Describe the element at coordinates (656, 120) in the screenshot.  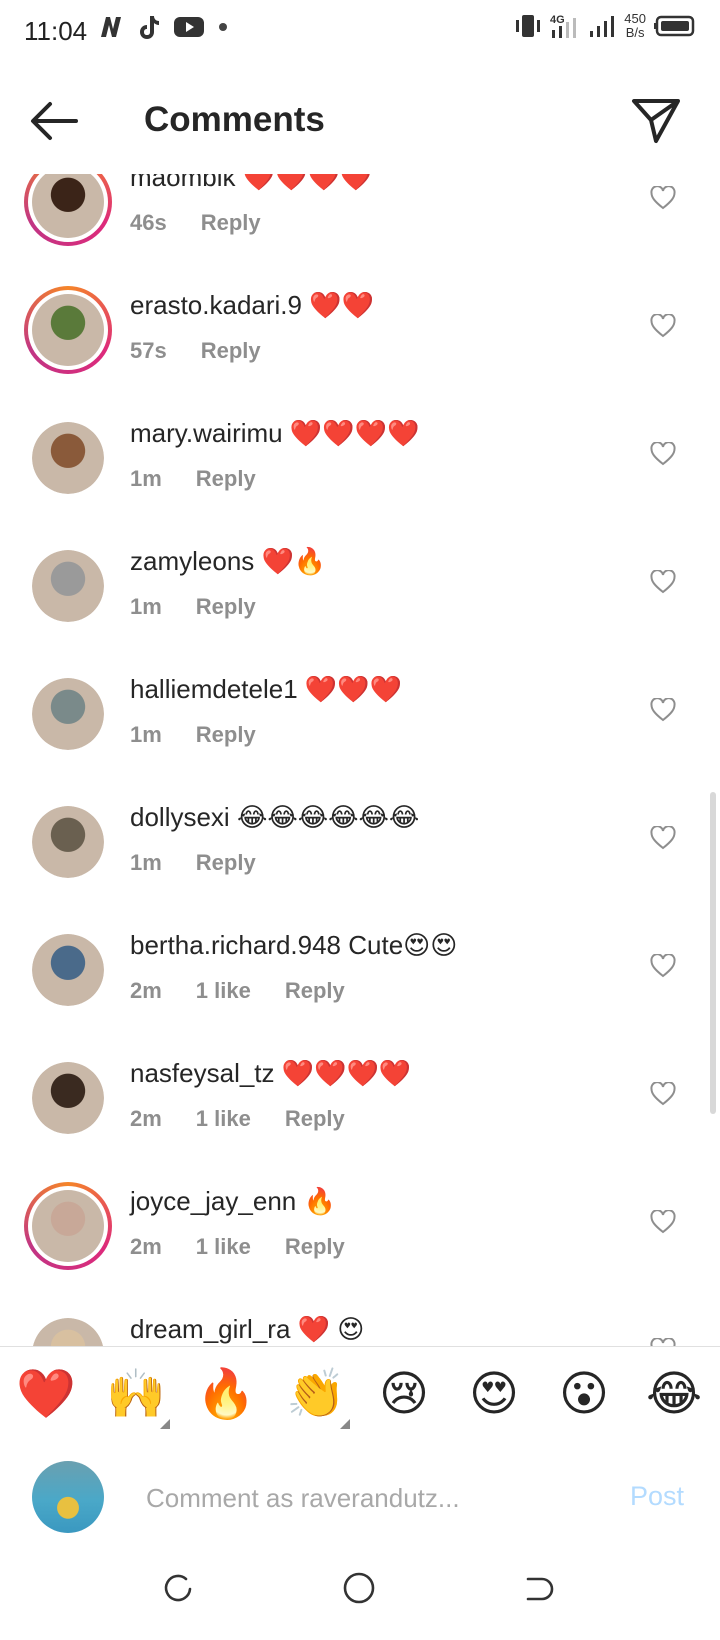
I see `direct-message-icon` at that location.